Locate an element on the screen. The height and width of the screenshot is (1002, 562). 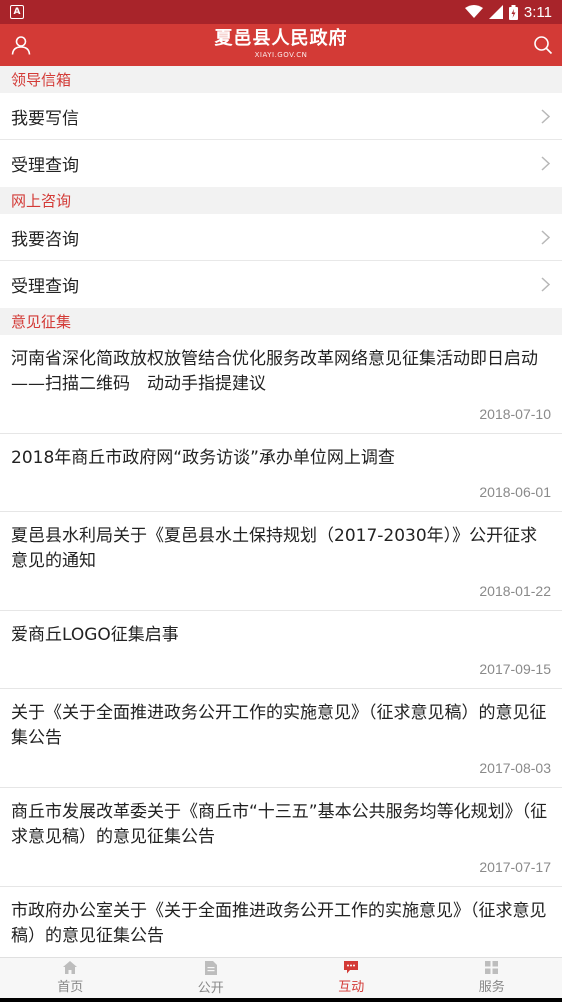
app-subtitle: XIAYI.GOV.CN is located at coordinates (281, 55).